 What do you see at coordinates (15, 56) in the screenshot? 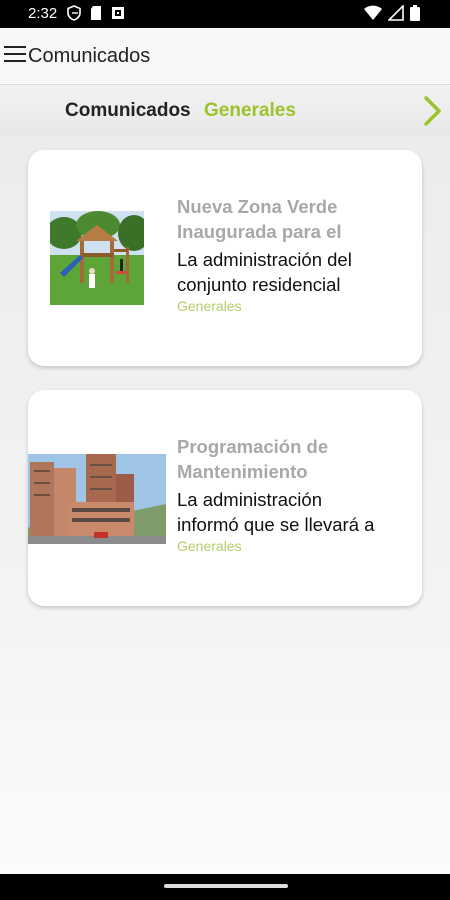
I see `hamburger-menu-icon` at bounding box center [15, 56].